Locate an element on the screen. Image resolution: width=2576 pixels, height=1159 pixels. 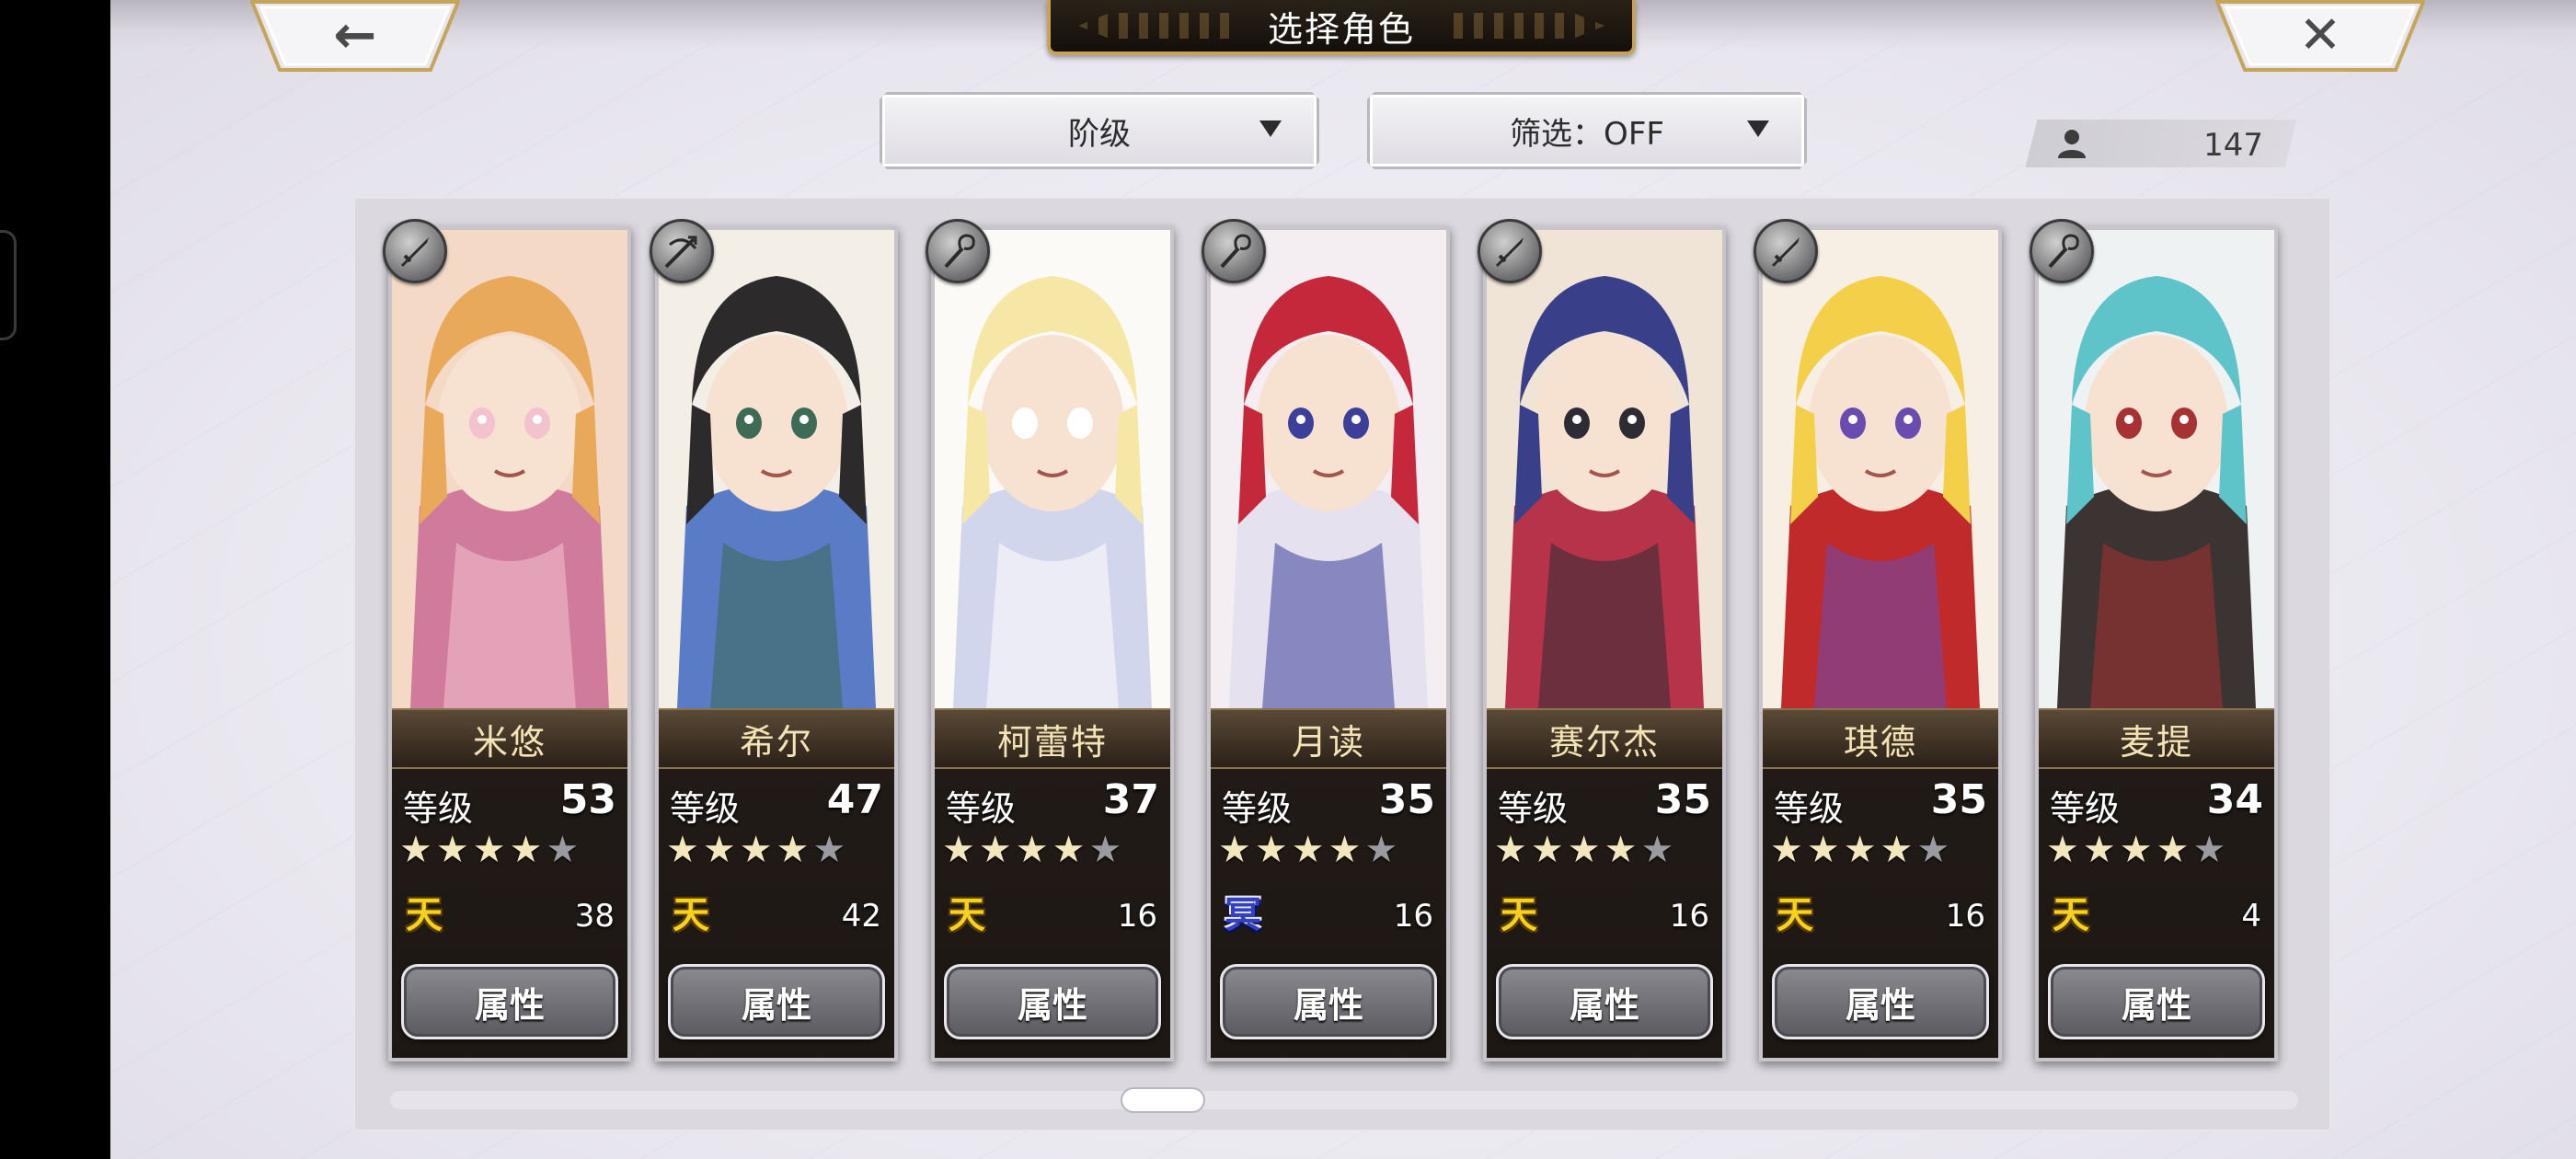
character-card: 赛尔杰 等级 35 ★ ★ ★ ★ ★ 天 16 属性 is located at coordinates (1604, 643).